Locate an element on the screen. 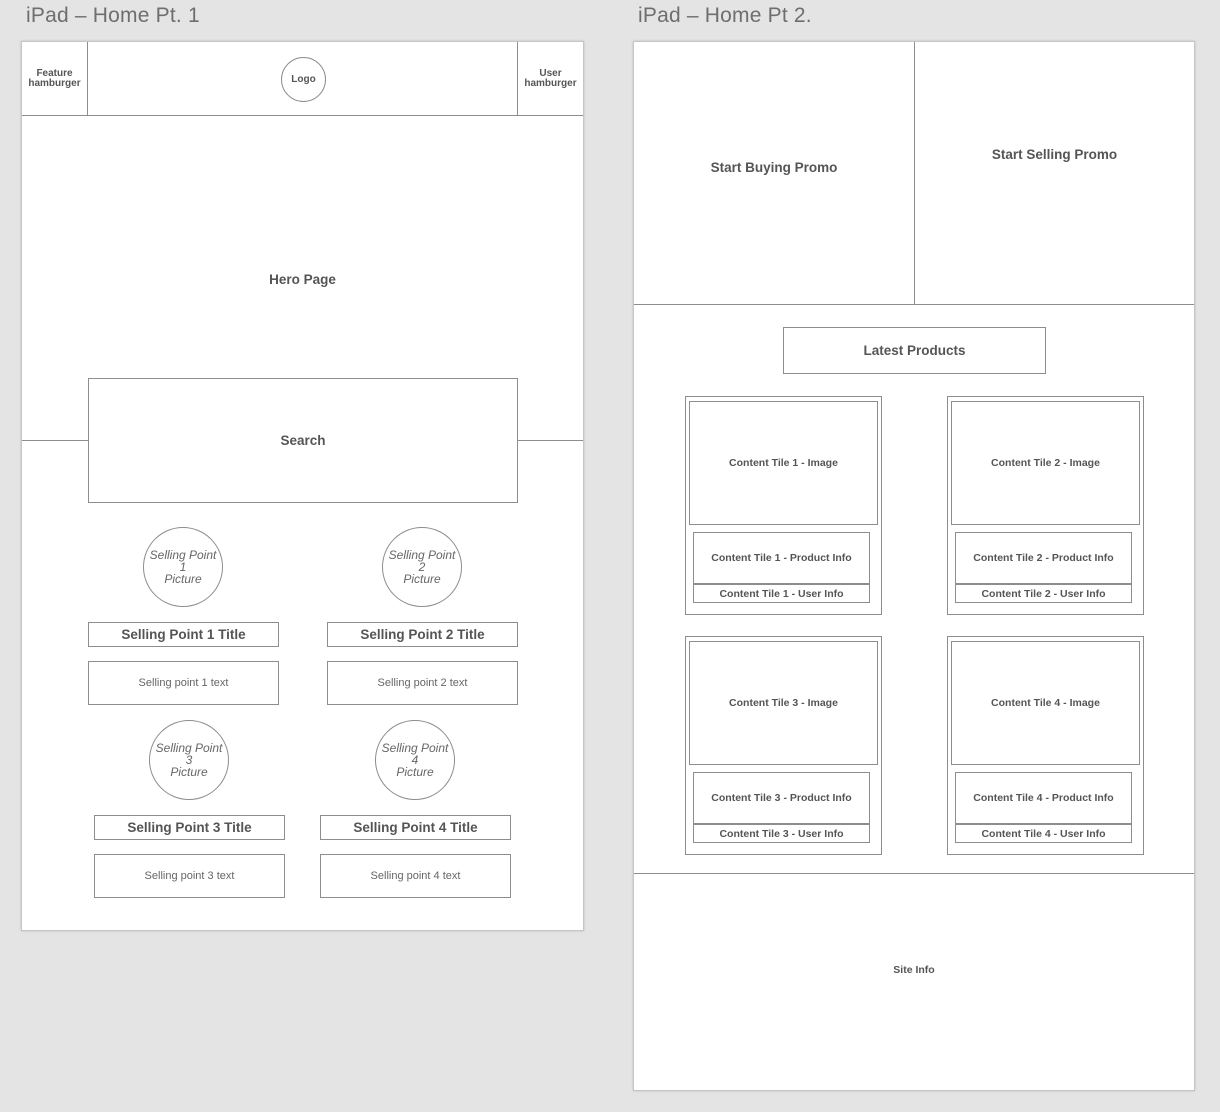  feature-hamburger-button: Feature hamburger is located at coordinates (54, 79).